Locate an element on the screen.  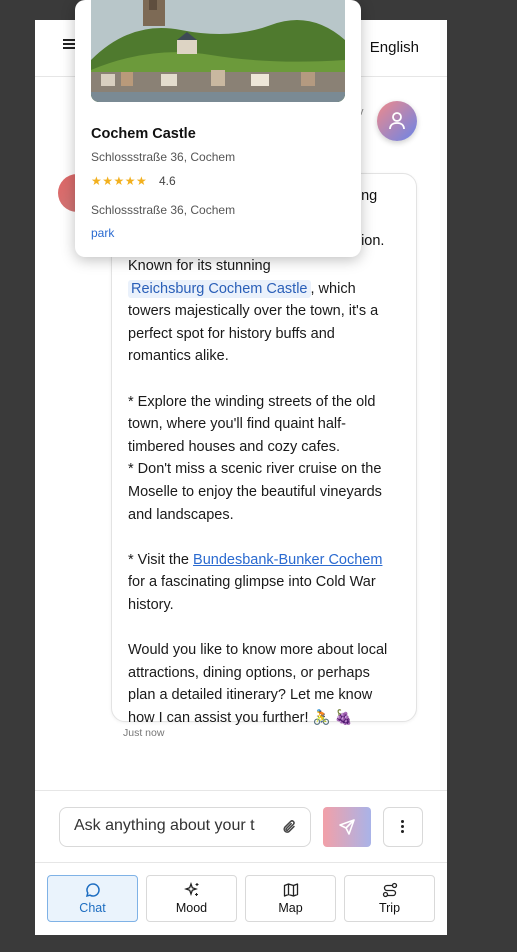
bottom-nav: Chat Mood Map Trip is located at coordinates (241, 898).